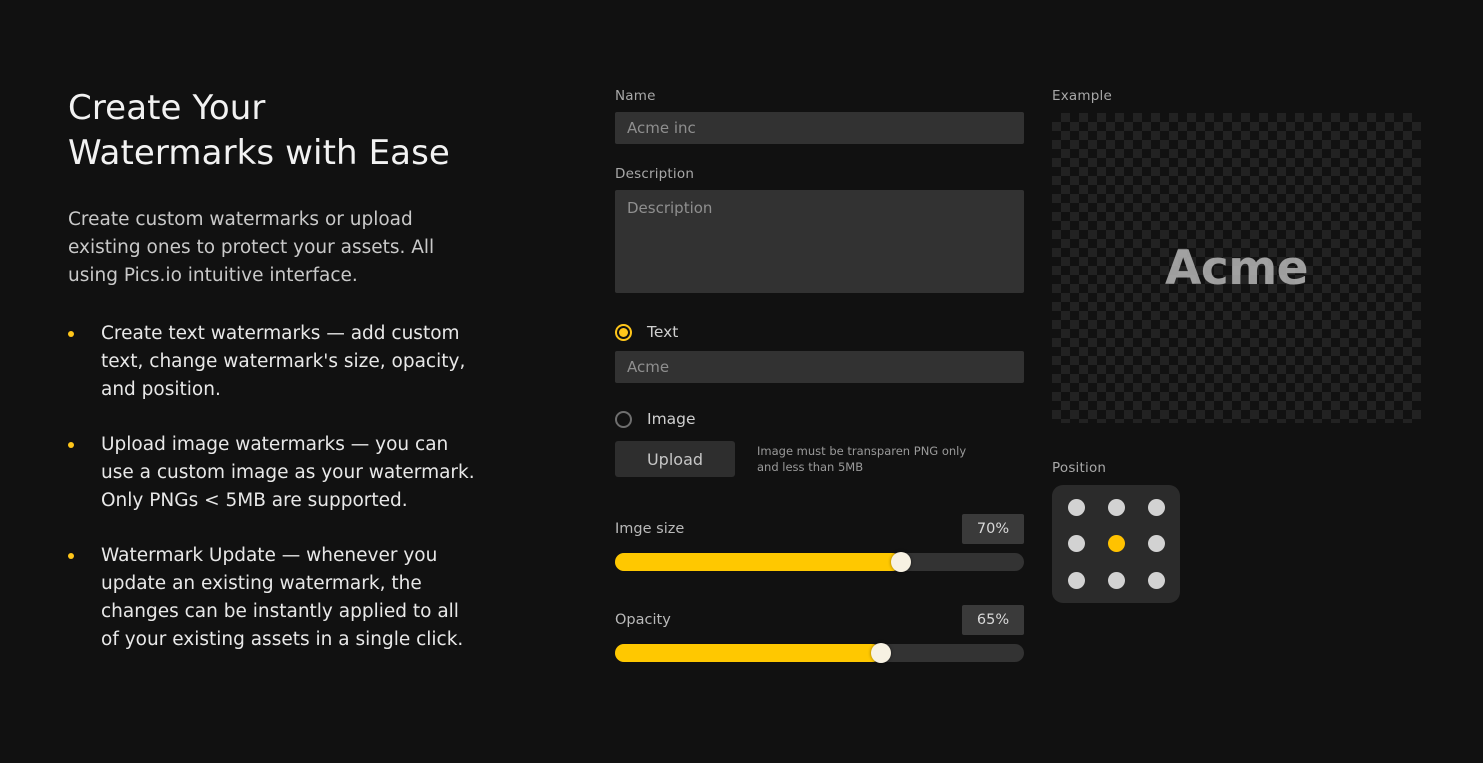 Image resolution: width=1483 pixels, height=763 pixels. Describe the element at coordinates (643, 620) in the screenshot. I see `opacity-label: Opacity` at that location.